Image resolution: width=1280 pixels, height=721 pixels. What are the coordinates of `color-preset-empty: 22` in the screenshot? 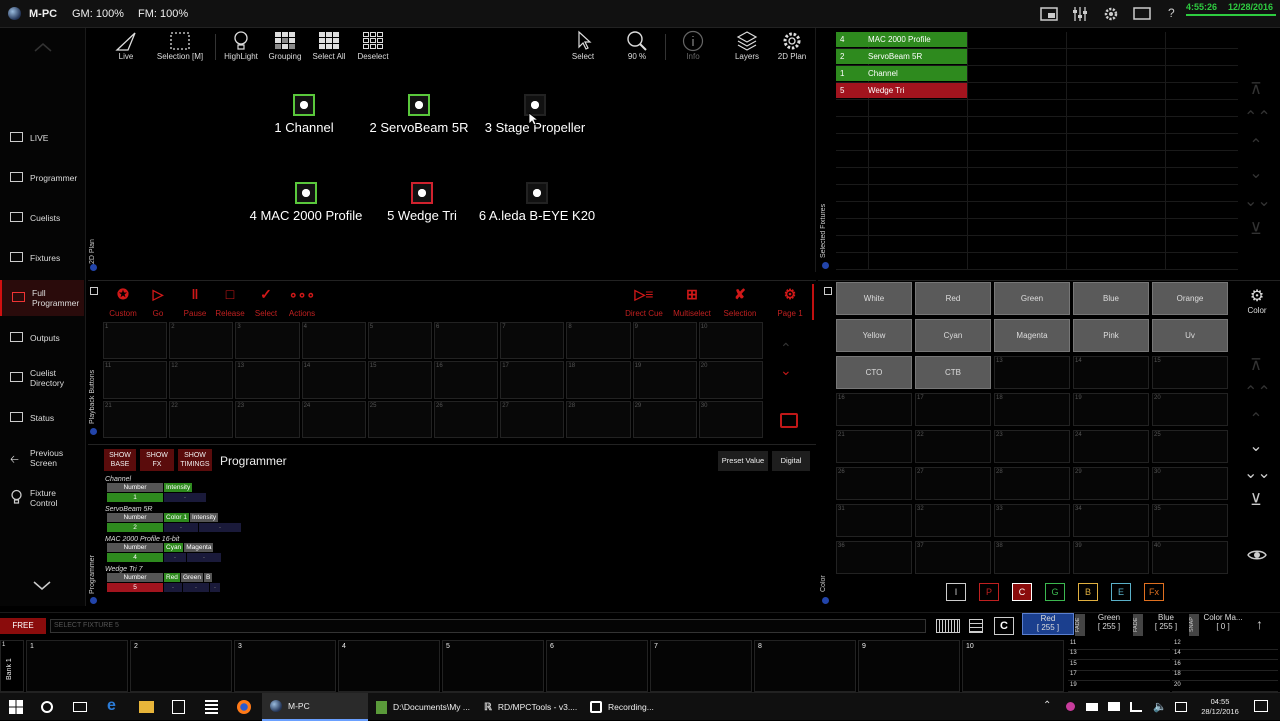 It's located at (953, 446).